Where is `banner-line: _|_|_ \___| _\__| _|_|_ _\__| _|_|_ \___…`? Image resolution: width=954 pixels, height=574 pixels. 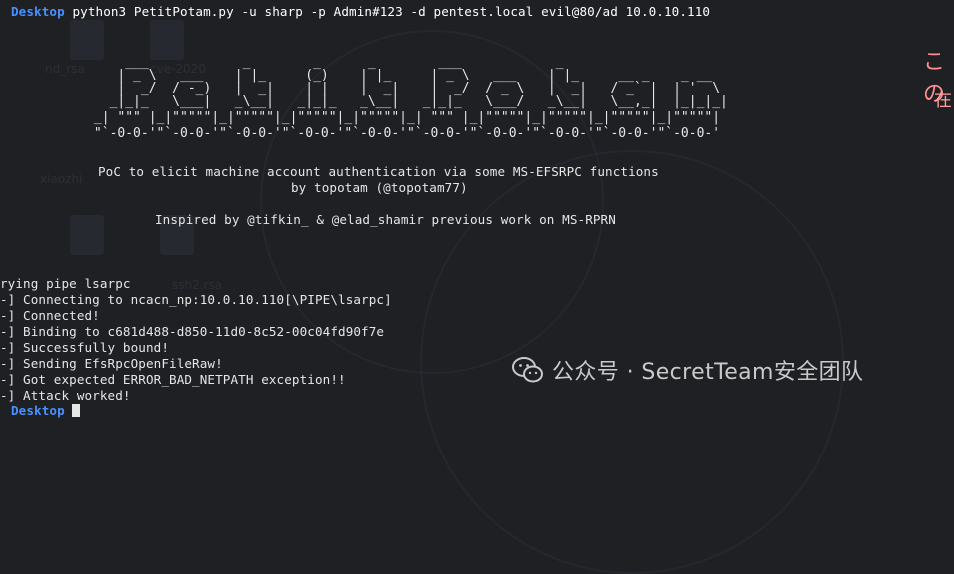 banner-line: _|_|_ \___| _\__| _|_|_ _\__| _|_|_ \___… is located at coordinates (364, 101).